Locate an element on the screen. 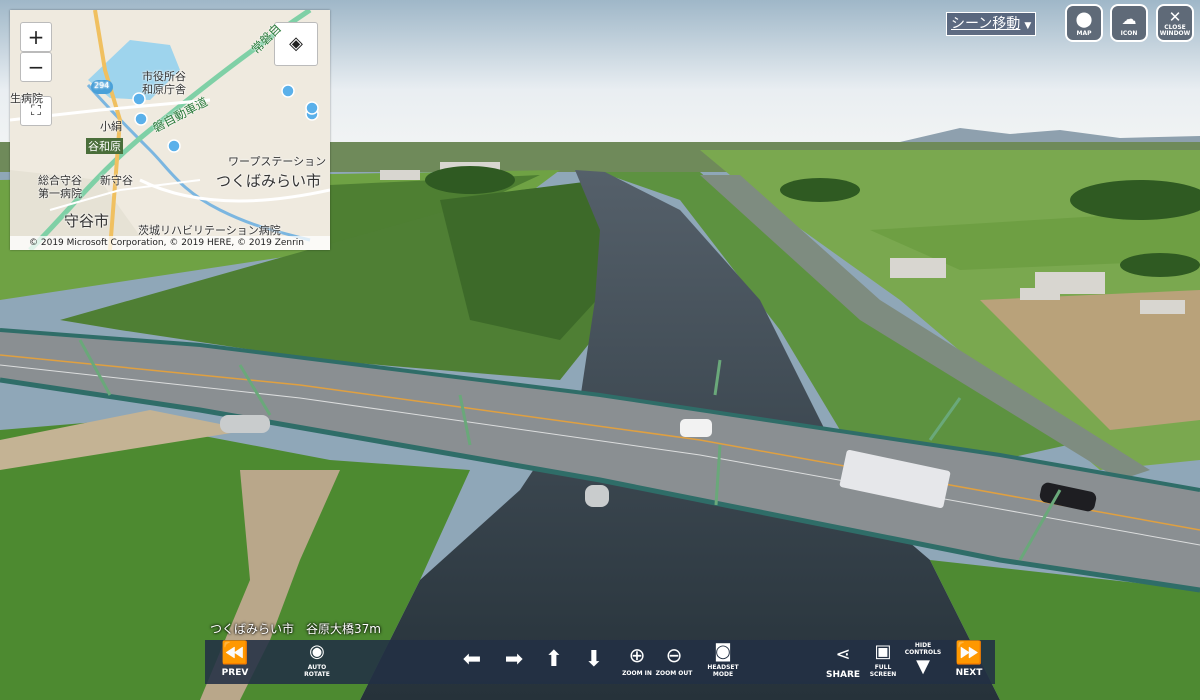  cloud-icon: ☁ is located at coordinates (1129, 19).